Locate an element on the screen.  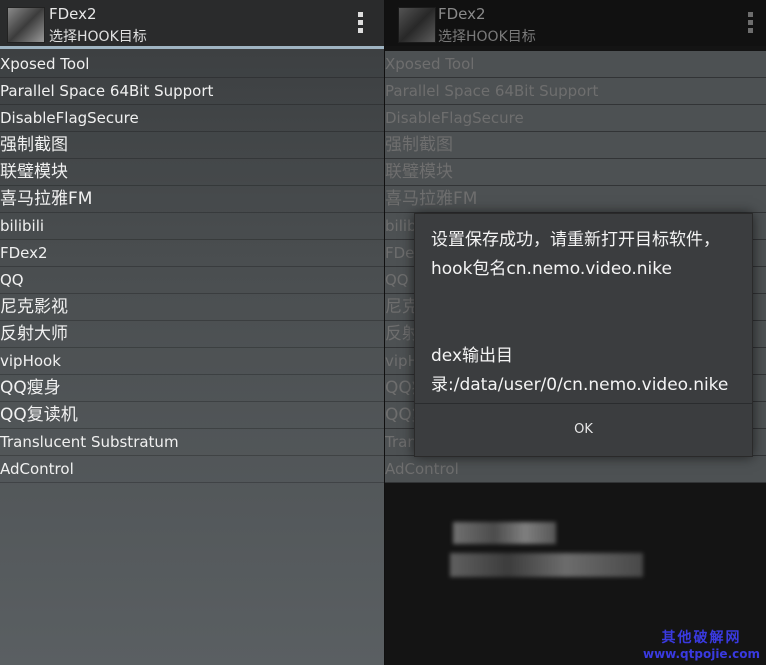
action-bar-dimmed: FDex2 选择HOOK目标 is located at coordinates (575, 23).